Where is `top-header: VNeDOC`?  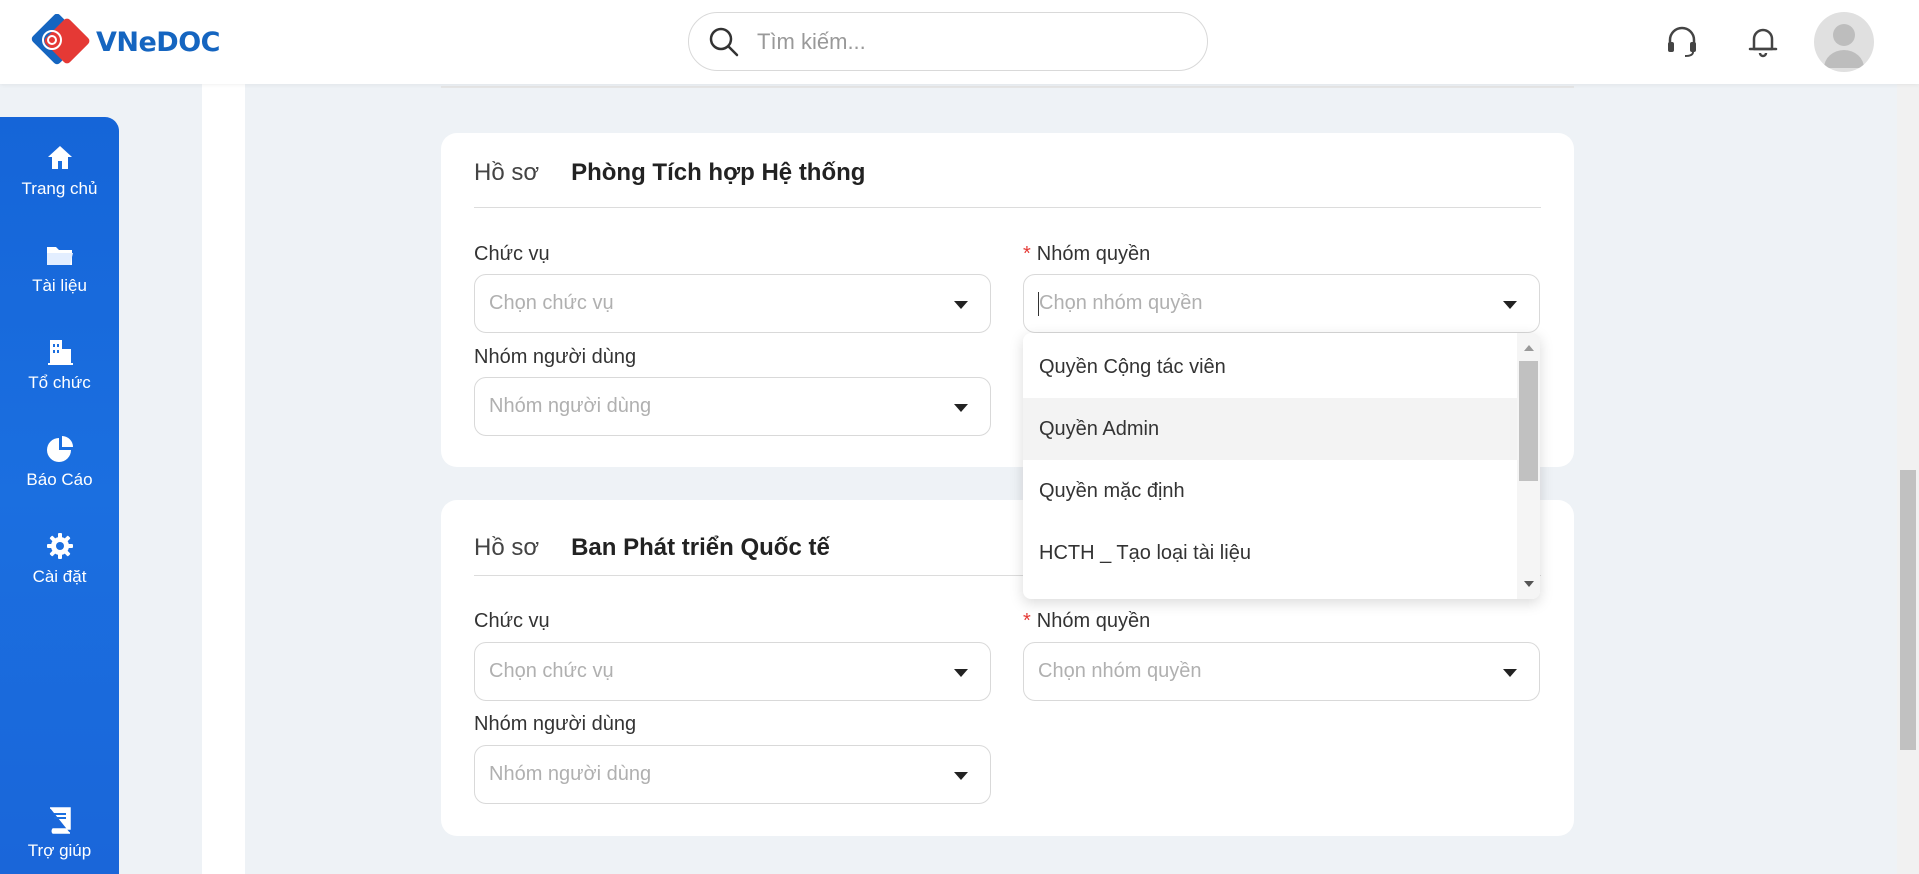 top-header: VNeDOC is located at coordinates (959, 42).